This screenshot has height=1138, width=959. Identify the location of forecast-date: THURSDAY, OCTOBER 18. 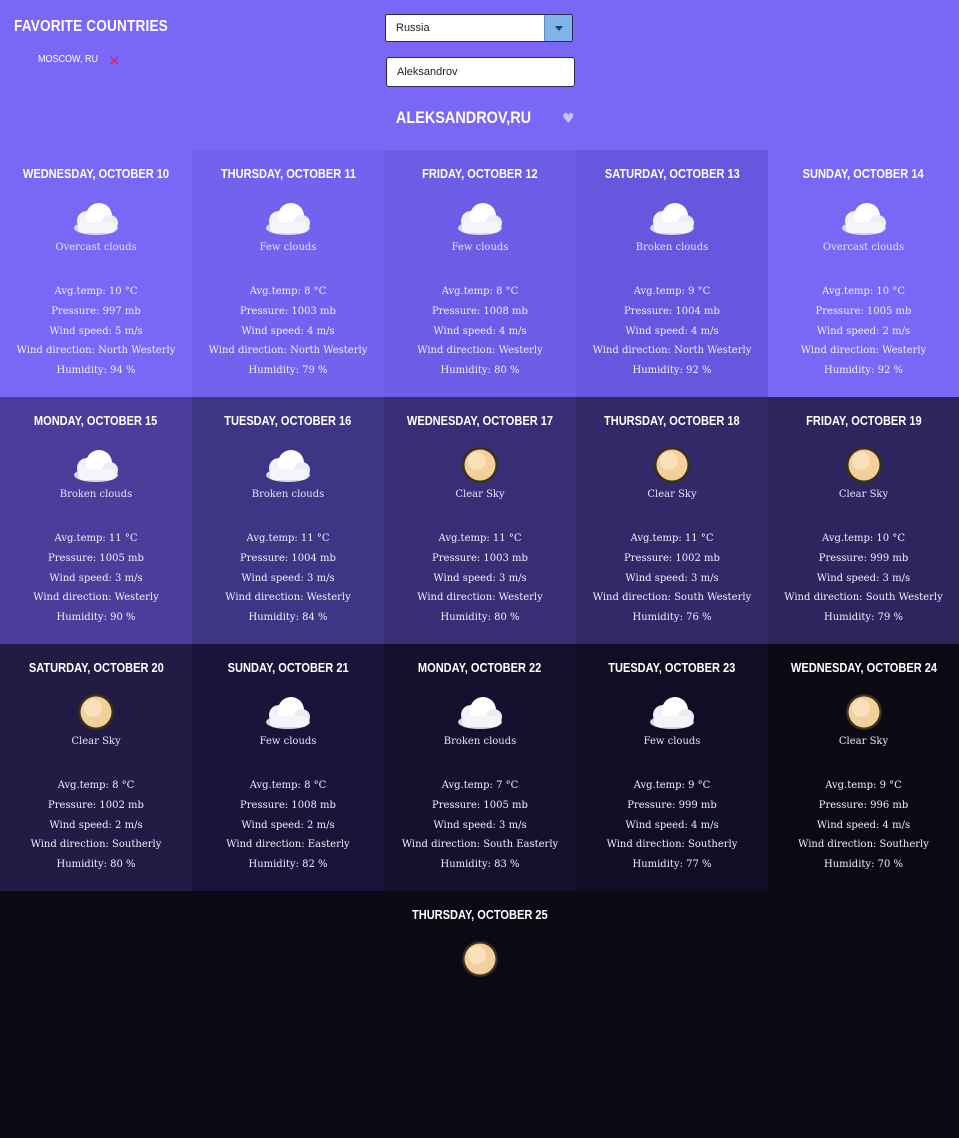
(672, 420).